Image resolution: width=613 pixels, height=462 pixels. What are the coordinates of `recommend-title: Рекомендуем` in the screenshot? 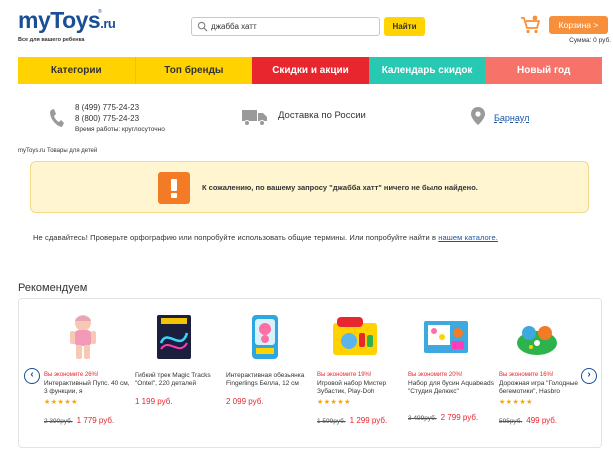 It's located at (53, 288).